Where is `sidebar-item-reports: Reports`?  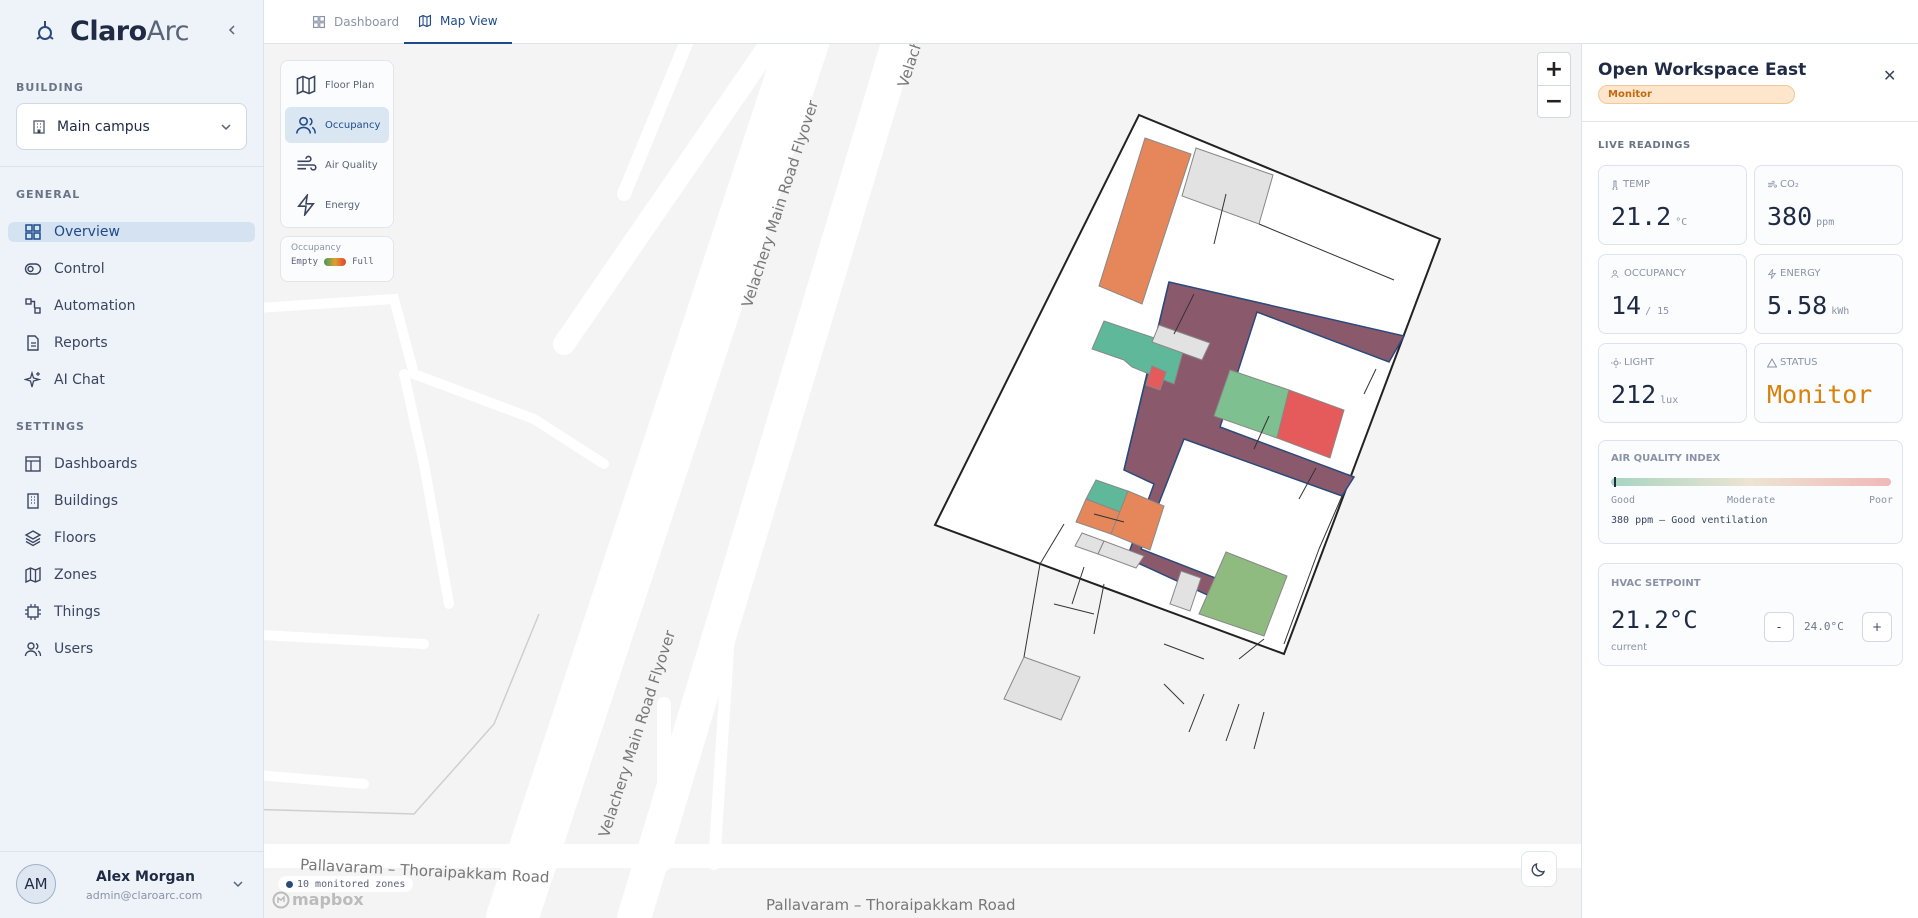
sidebar-item-reports: Reports is located at coordinates (131, 343).